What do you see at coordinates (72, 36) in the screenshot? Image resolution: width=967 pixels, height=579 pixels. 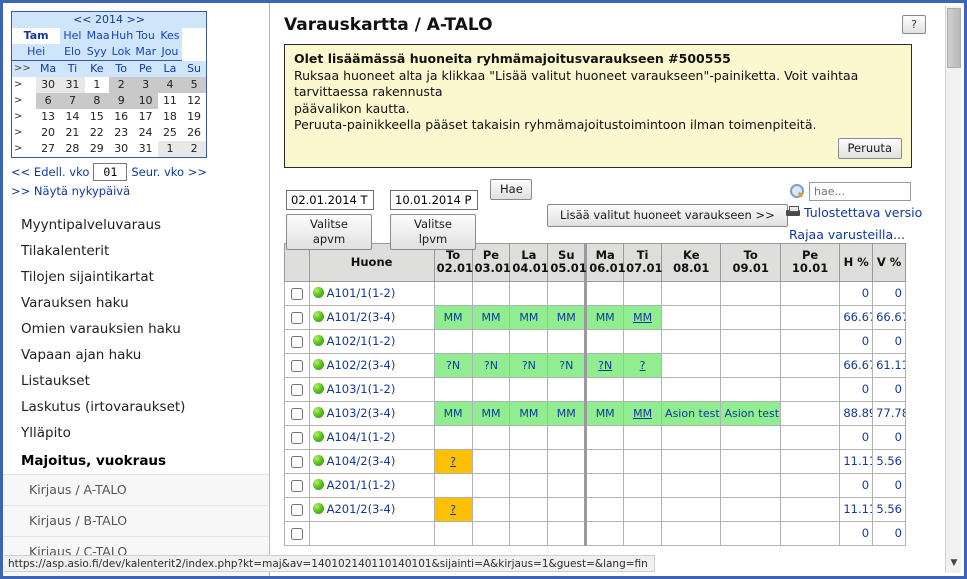 I see `calendar-month-hel: Hel` at bounding box center [72, 36].